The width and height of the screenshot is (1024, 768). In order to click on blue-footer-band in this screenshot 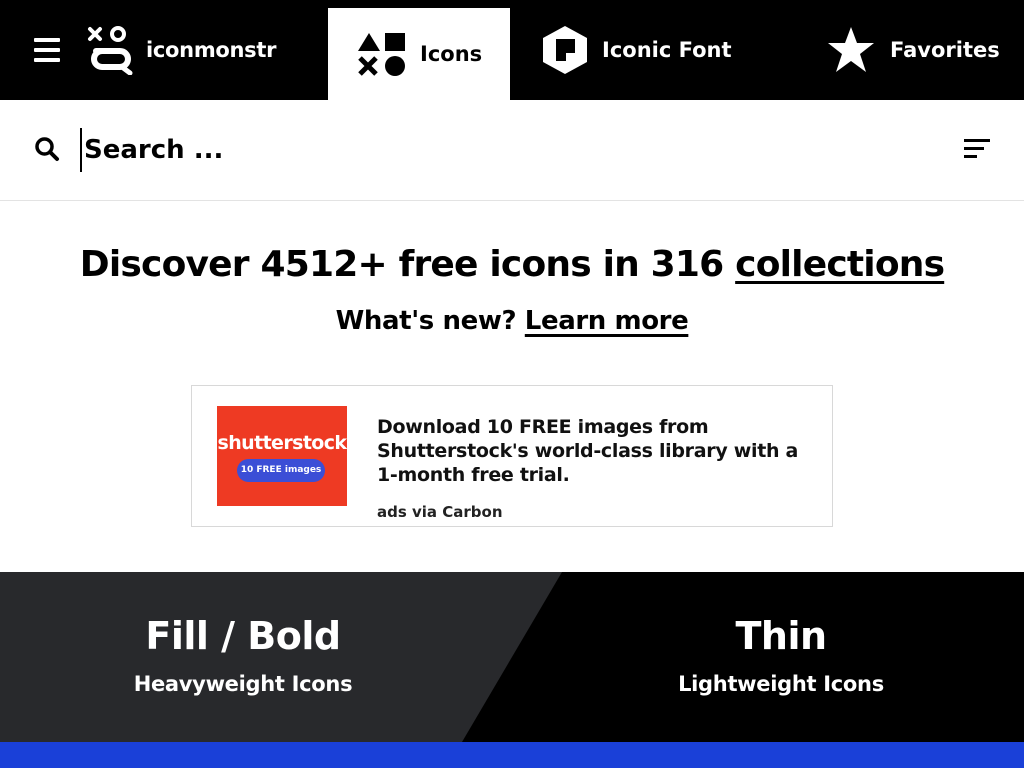, I will do `click(512, 755)`.